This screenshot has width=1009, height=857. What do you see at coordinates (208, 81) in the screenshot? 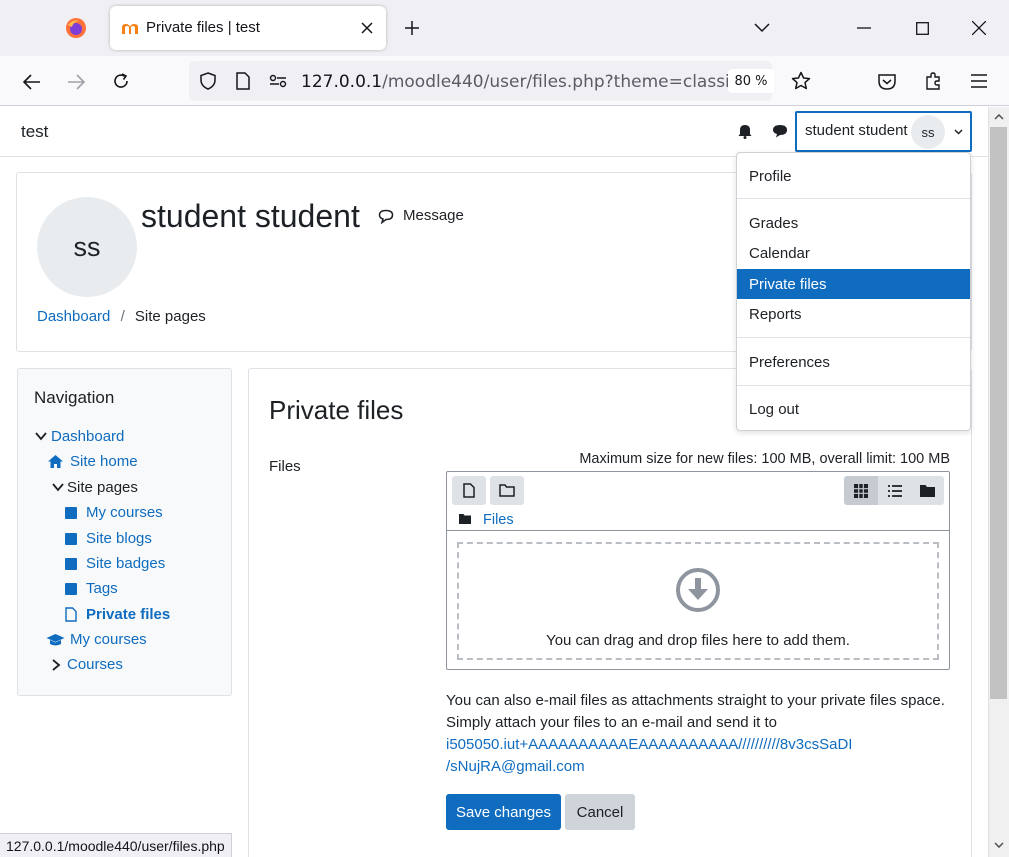
I see `shield-icon` at bounding box center [208, 81].